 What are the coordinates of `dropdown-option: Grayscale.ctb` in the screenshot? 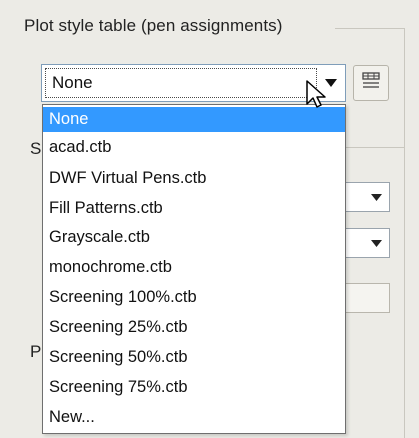 It's located at (194, 237).